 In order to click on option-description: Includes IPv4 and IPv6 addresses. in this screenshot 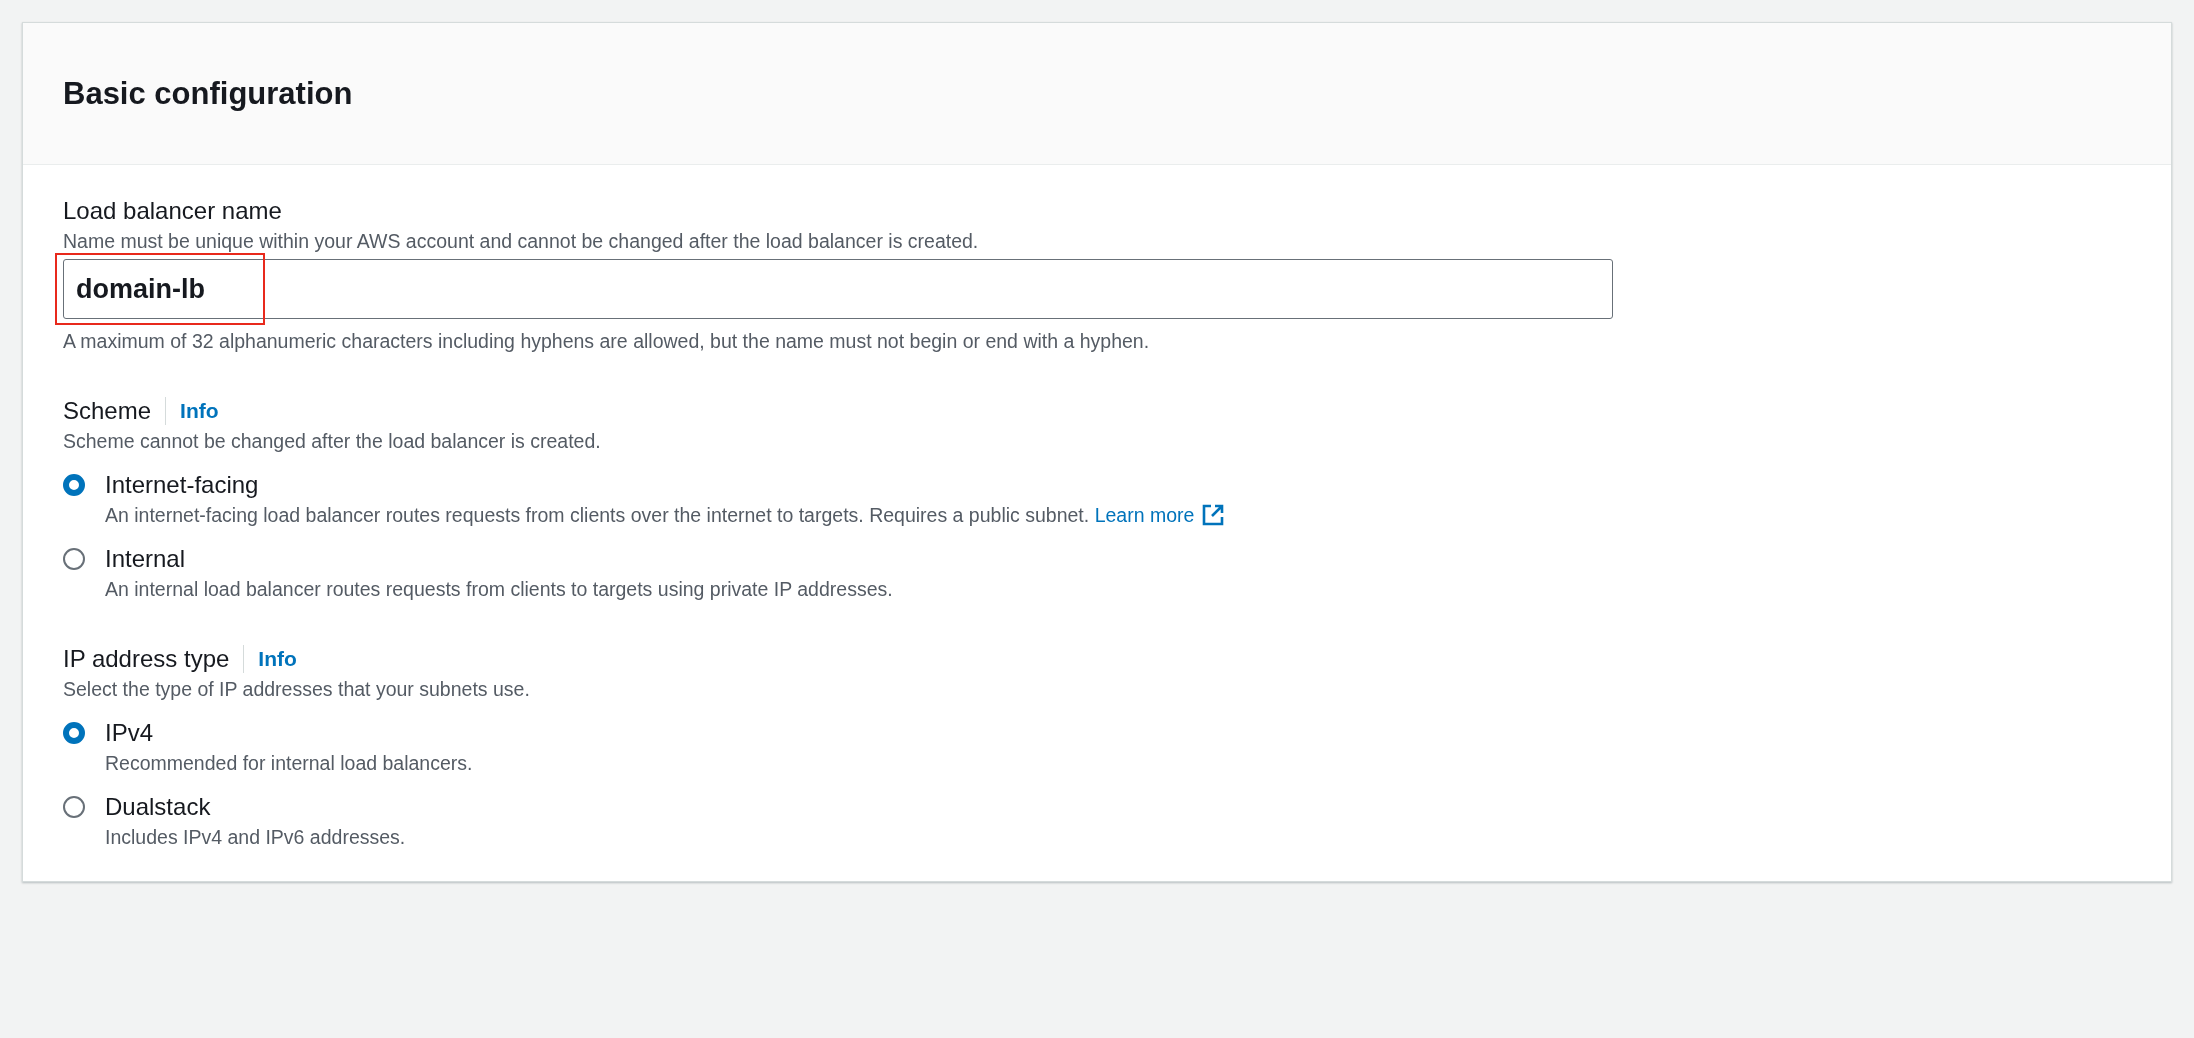, I will do `click(256, 837)`.